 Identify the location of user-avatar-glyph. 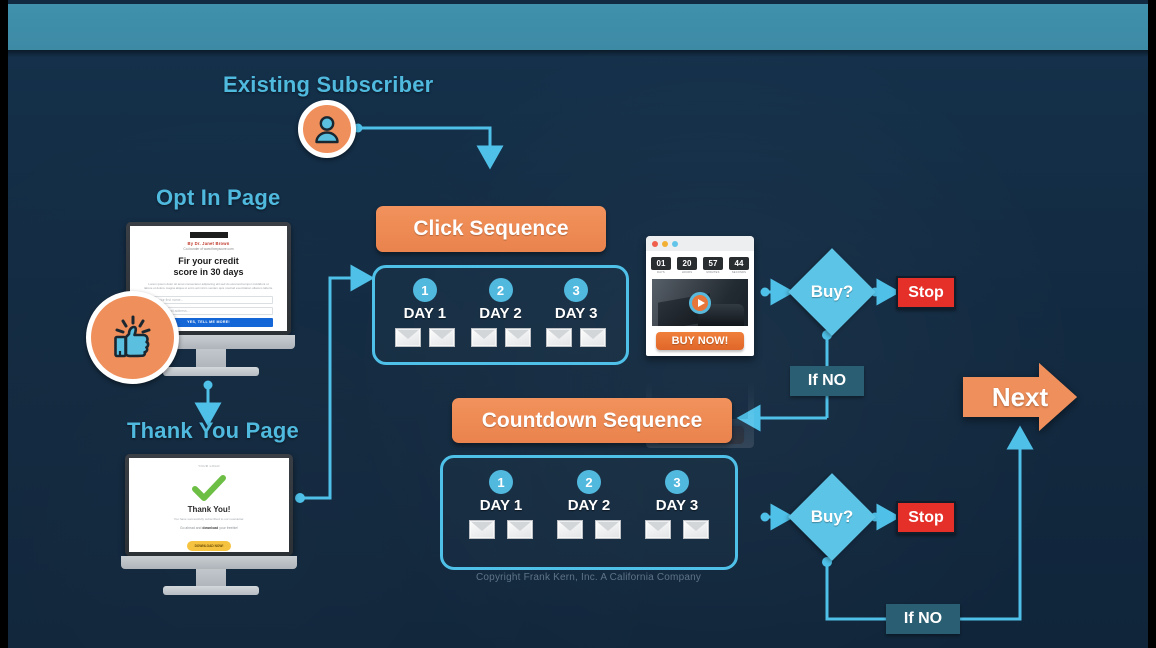
(327, 130).